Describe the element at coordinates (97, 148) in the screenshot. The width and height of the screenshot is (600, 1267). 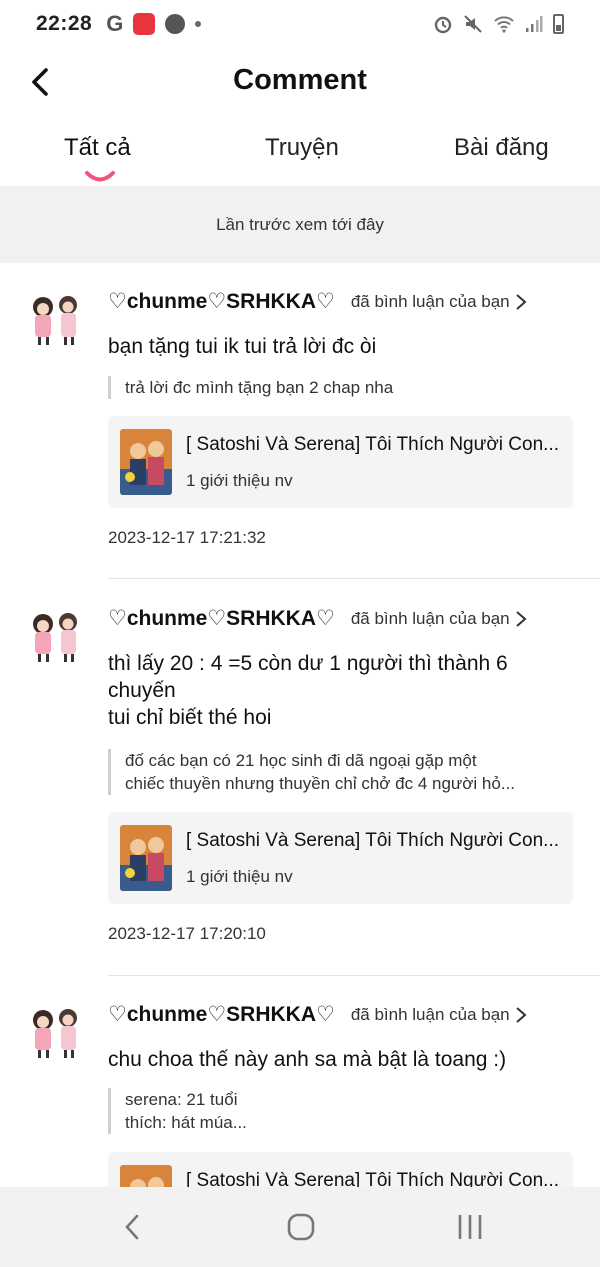
I see `tab-all: Tất cả` at that location.